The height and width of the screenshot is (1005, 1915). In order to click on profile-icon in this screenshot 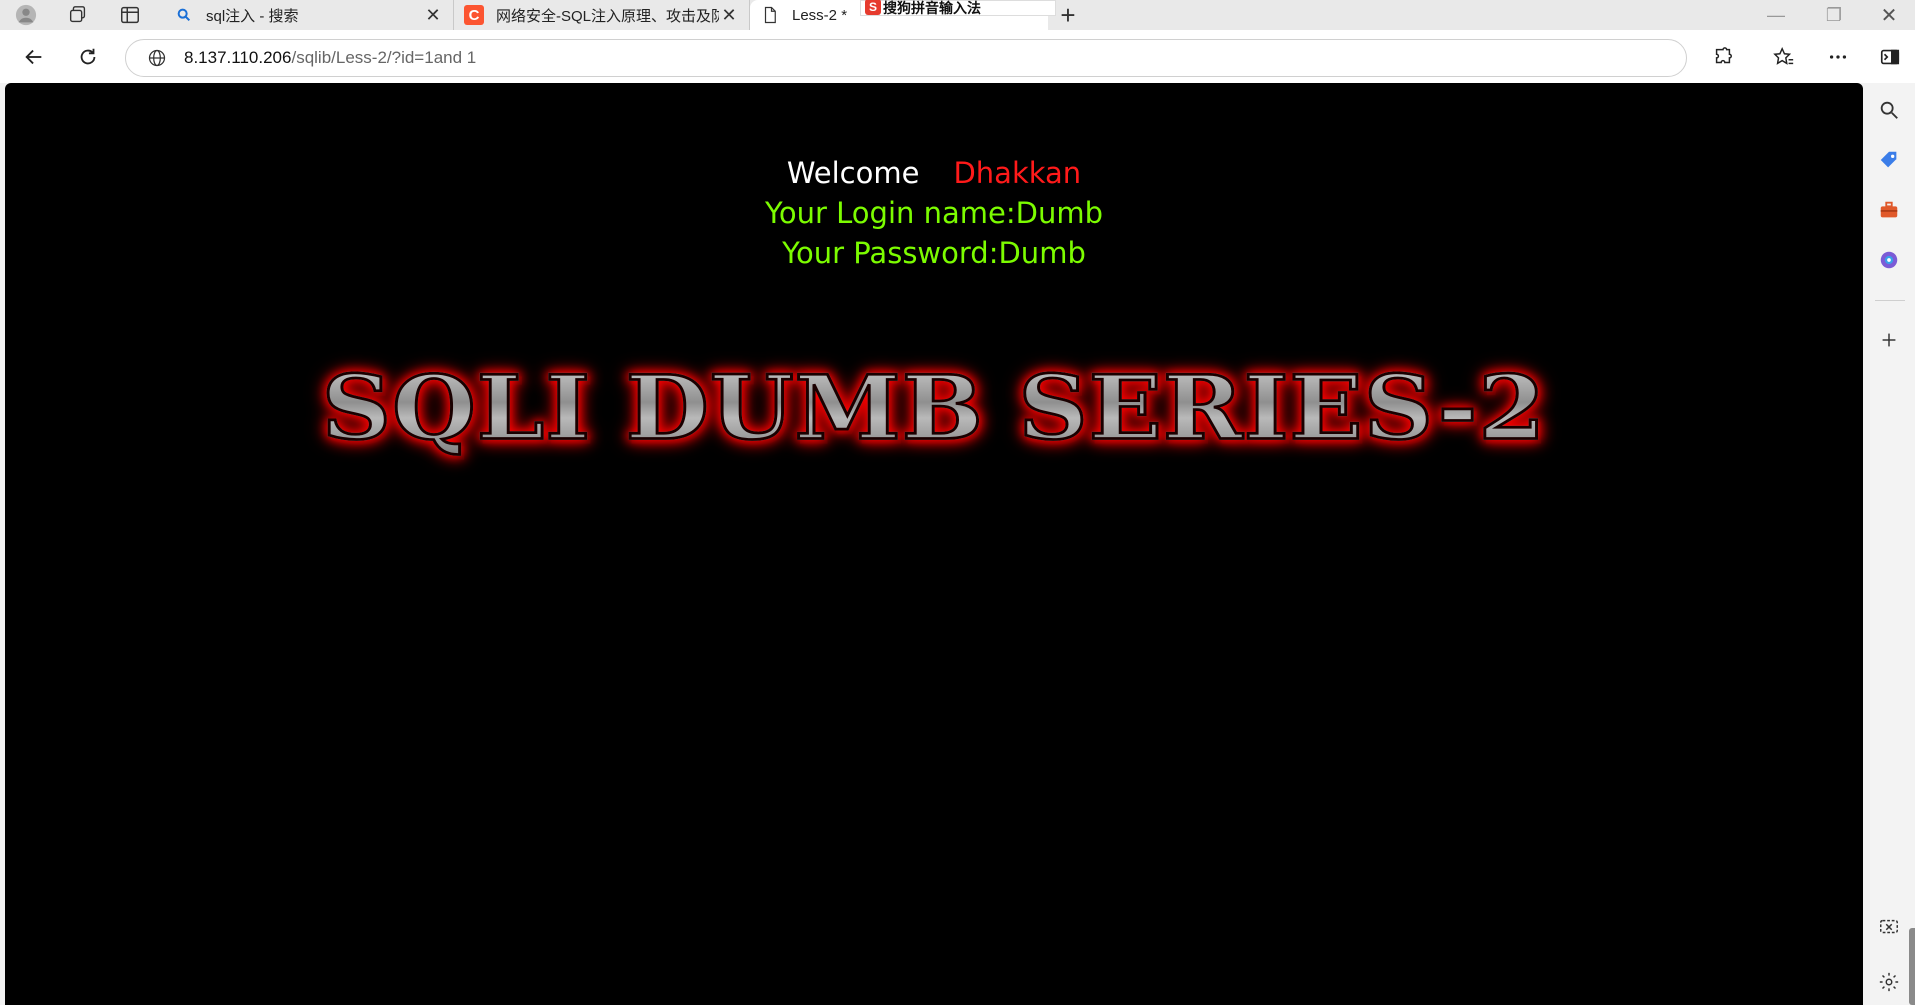, I will do `click(26, 15)`.